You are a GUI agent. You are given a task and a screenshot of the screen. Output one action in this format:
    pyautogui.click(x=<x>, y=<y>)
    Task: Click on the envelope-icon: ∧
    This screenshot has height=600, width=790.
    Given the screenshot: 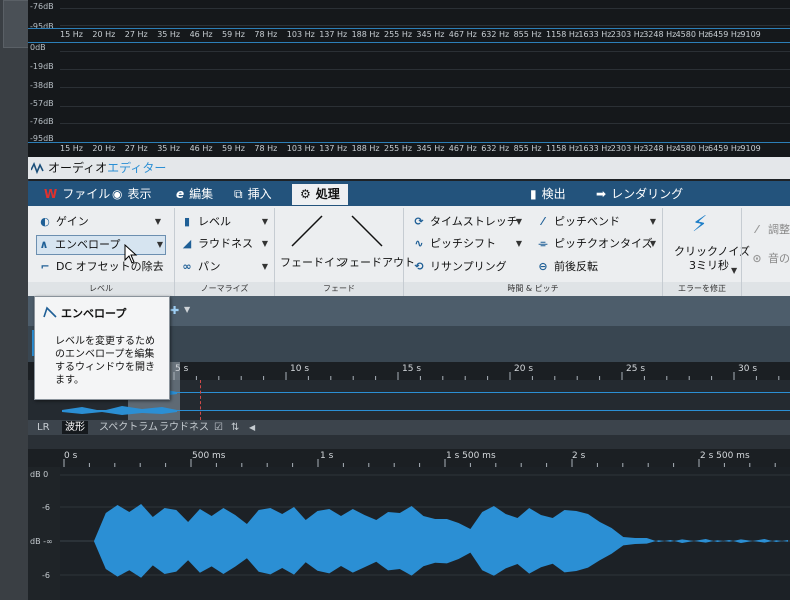 What is the action you would take?
    pyautogui.click(x=44, y=244)
    